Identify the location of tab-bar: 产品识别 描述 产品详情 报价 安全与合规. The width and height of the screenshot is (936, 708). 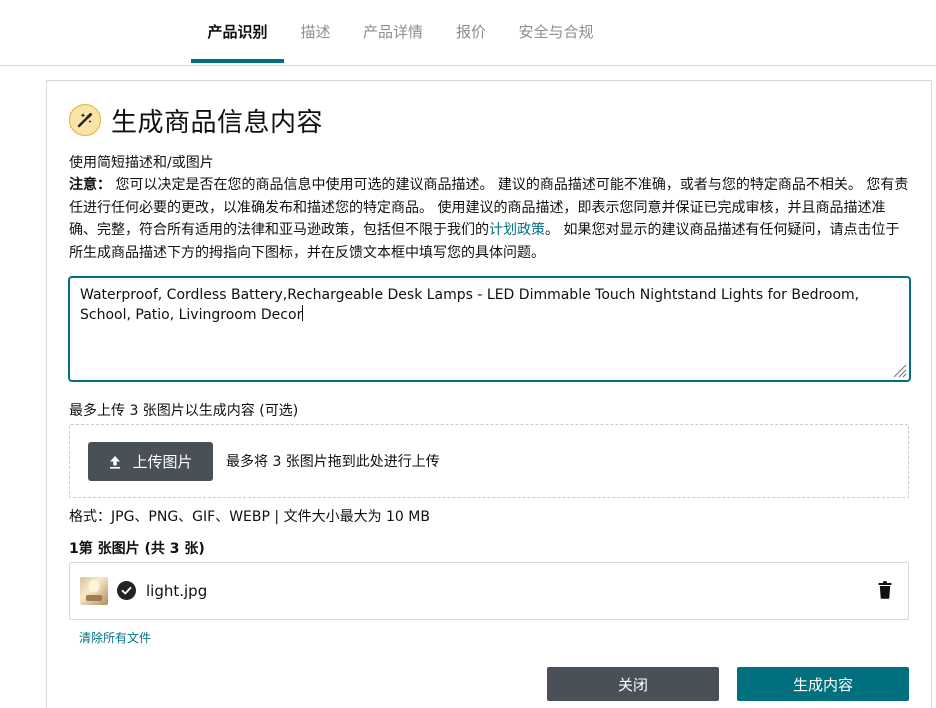
(468, 33).